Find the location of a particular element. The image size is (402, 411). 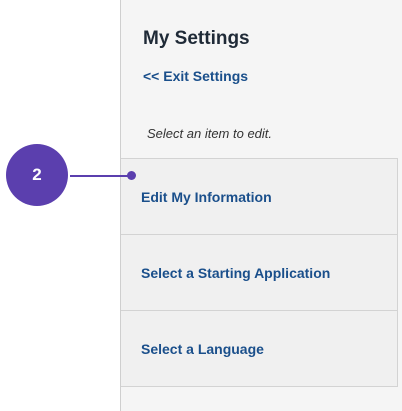

menu-item-label: Select a Language is located at coordinates (202, 348).